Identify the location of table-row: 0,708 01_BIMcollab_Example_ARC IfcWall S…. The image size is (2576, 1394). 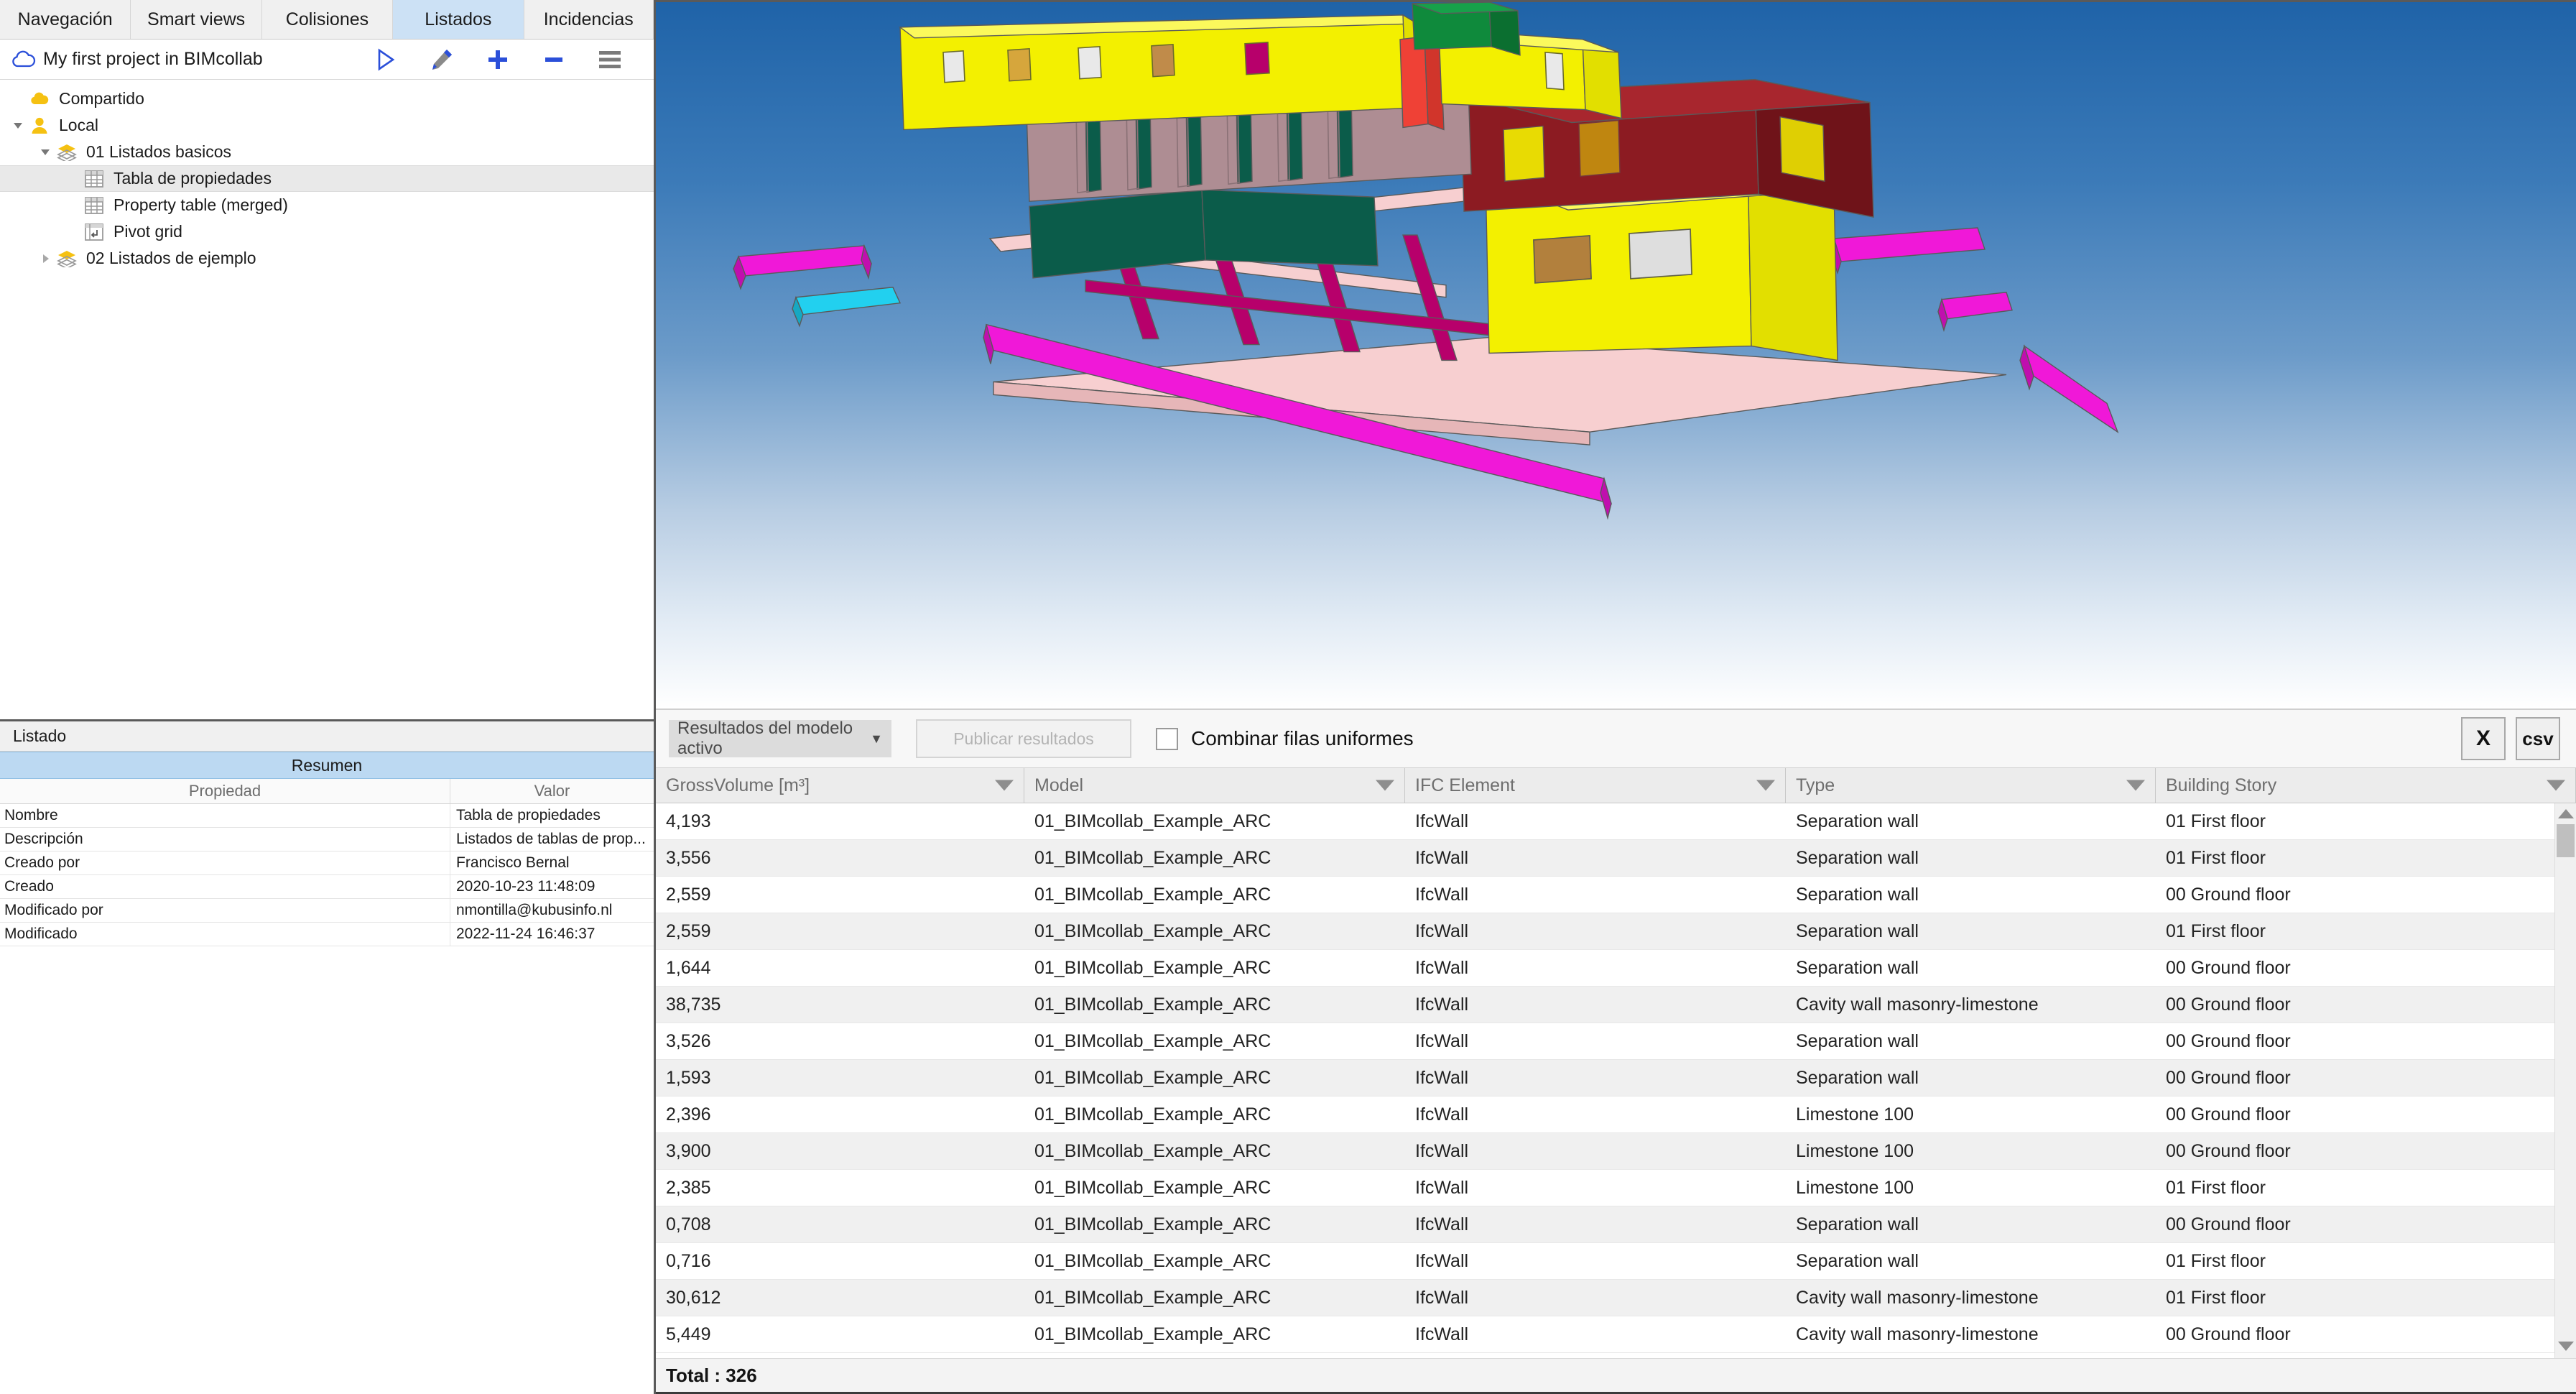
(1616, 1224).